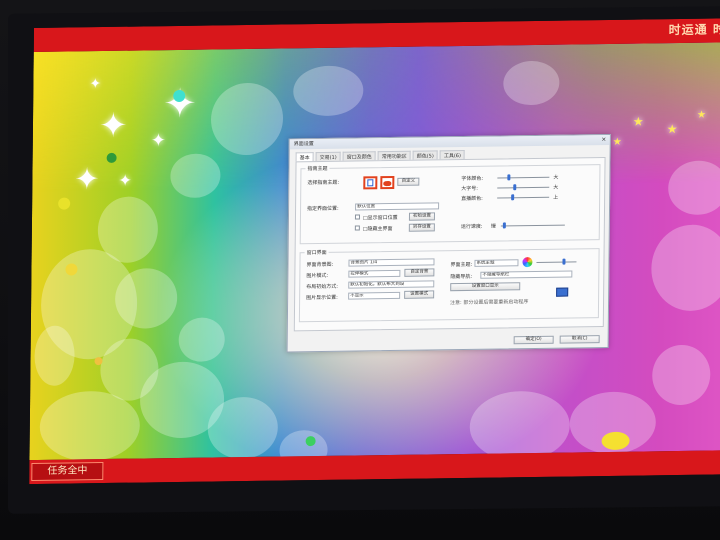 Image resolution: width=720 pixels, height=540 pixels. I want to click on save-as-button: 另存设置, so click(421, 227).